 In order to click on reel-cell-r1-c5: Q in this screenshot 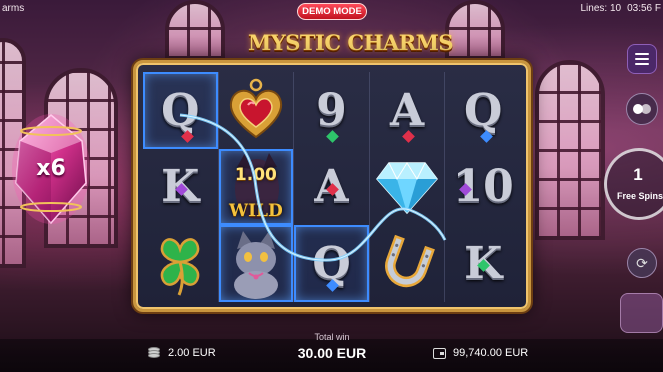, I will do `click(483, 110)`.